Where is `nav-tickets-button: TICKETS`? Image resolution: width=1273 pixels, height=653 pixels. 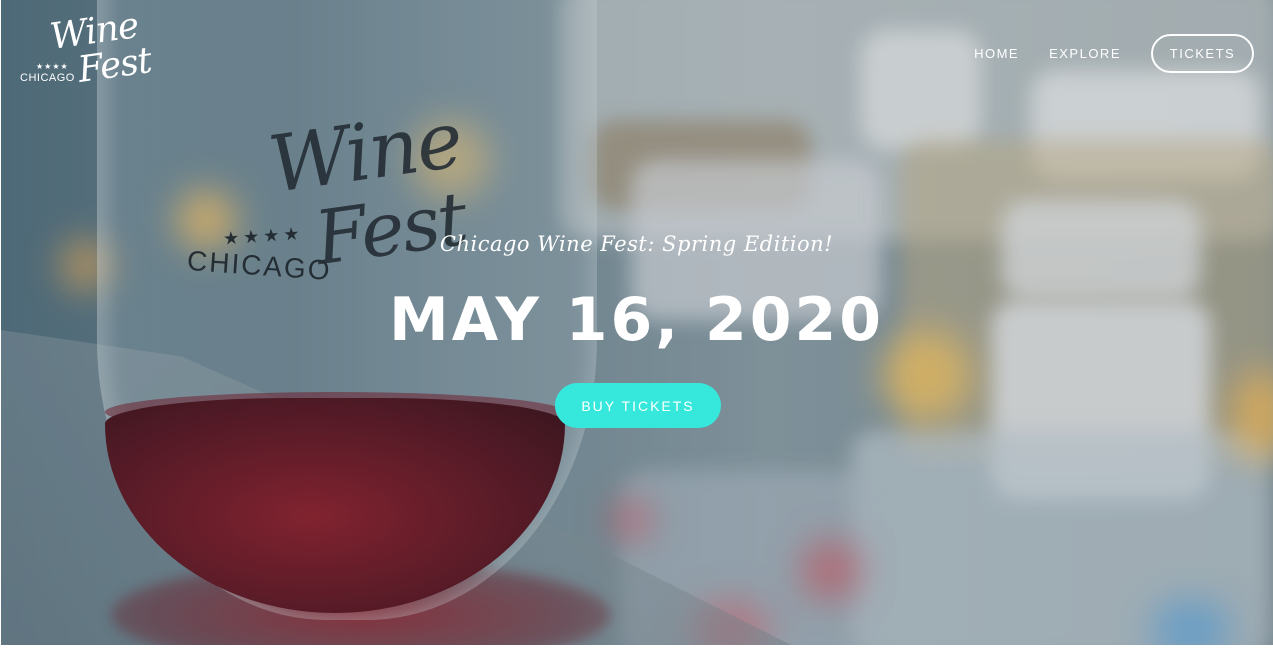 nav-tickets-button: TICKETS is located at coordinates (1202, 53).